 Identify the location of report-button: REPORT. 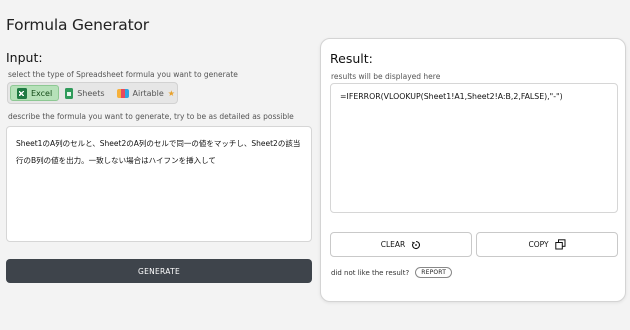
(434, 272).